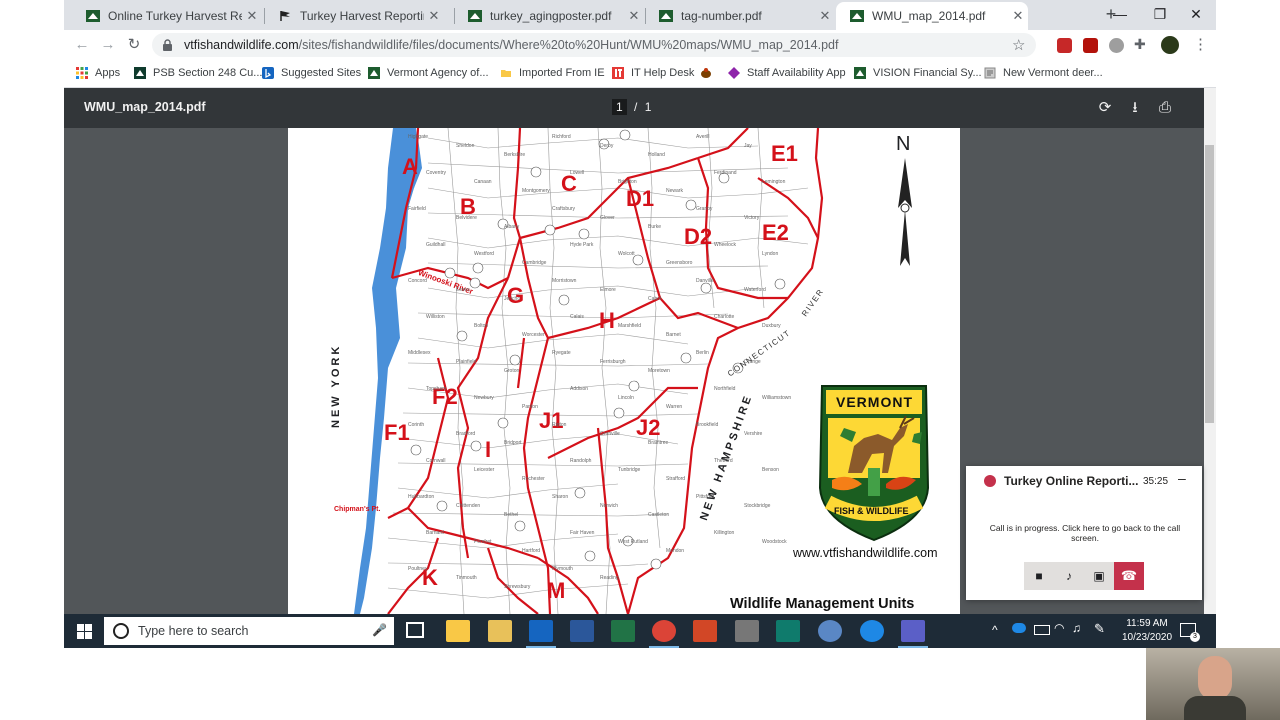  I want to click on battery-icon, so click(1042, 630).